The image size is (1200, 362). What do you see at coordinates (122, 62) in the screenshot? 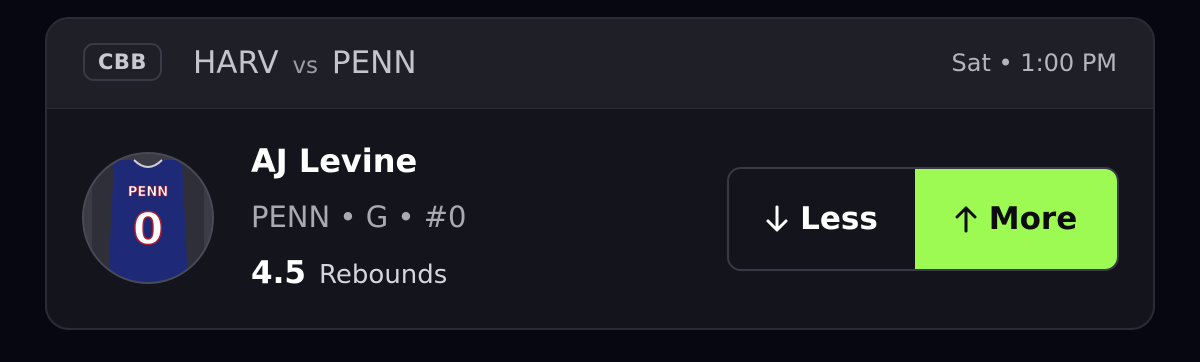
I see `league-badge: CBB` at bounding box center [122, 62].